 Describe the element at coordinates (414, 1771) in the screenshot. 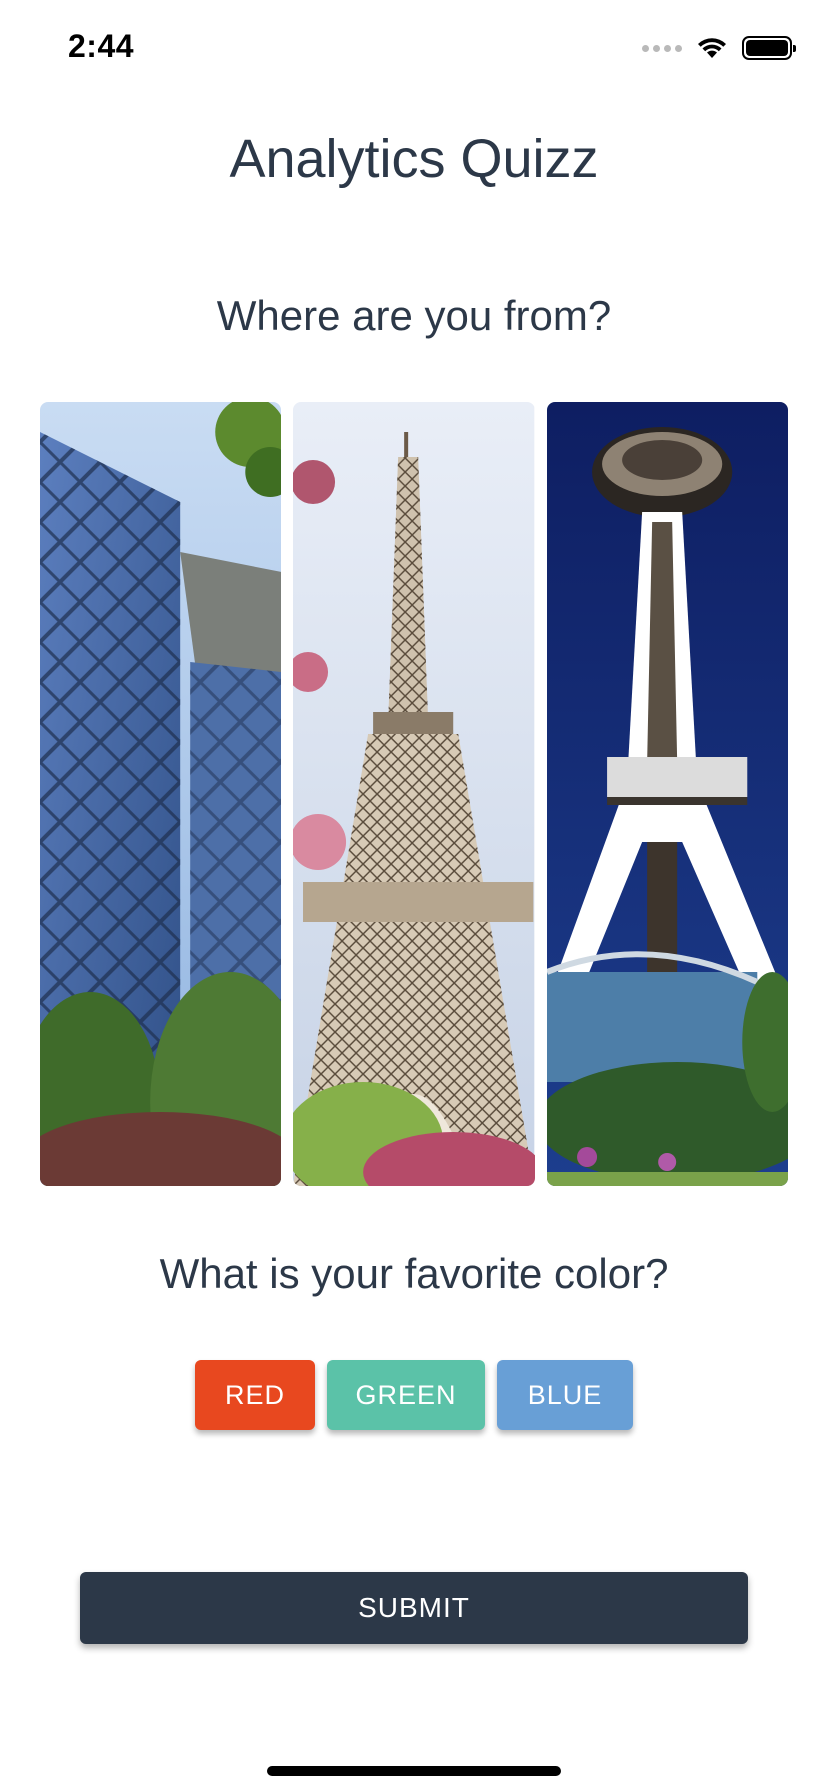

I see `home-indicator` at that location.